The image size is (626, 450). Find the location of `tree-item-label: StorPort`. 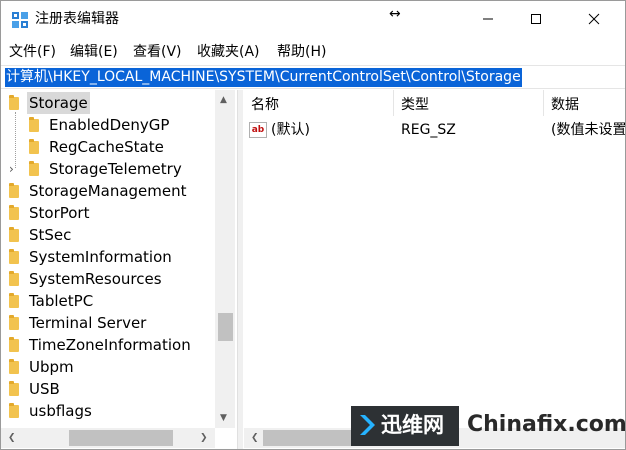

tree-item-label: StorPort is located at coordinates (59, 213).